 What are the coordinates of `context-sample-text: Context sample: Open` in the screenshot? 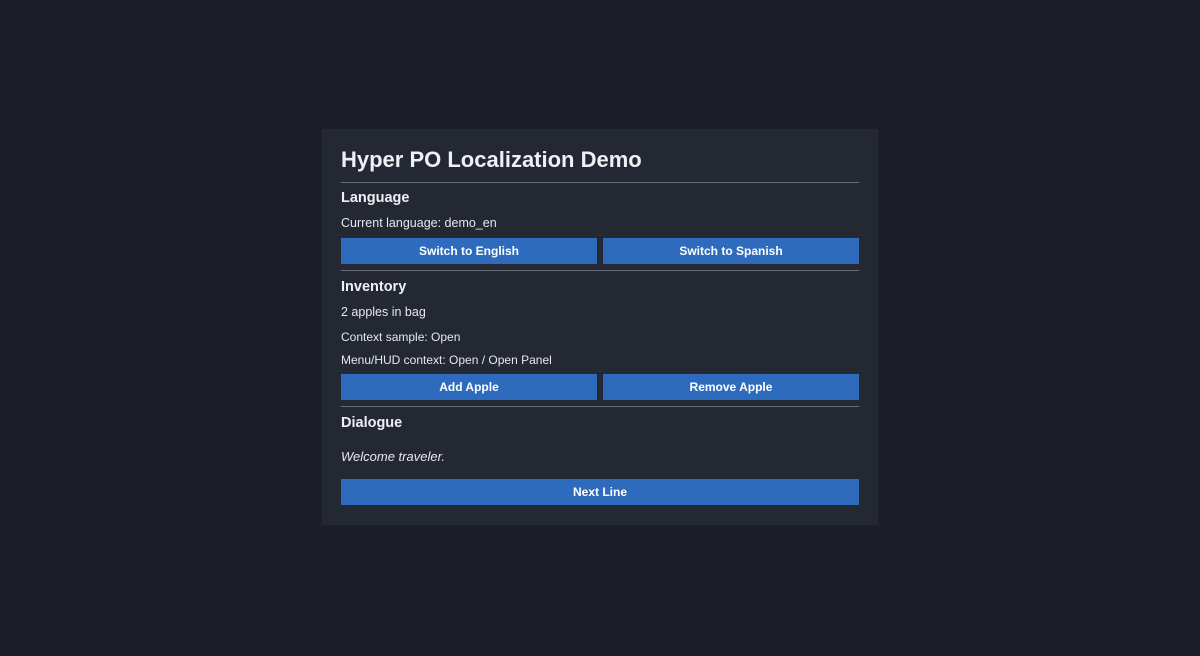 It's located at (401, 337).